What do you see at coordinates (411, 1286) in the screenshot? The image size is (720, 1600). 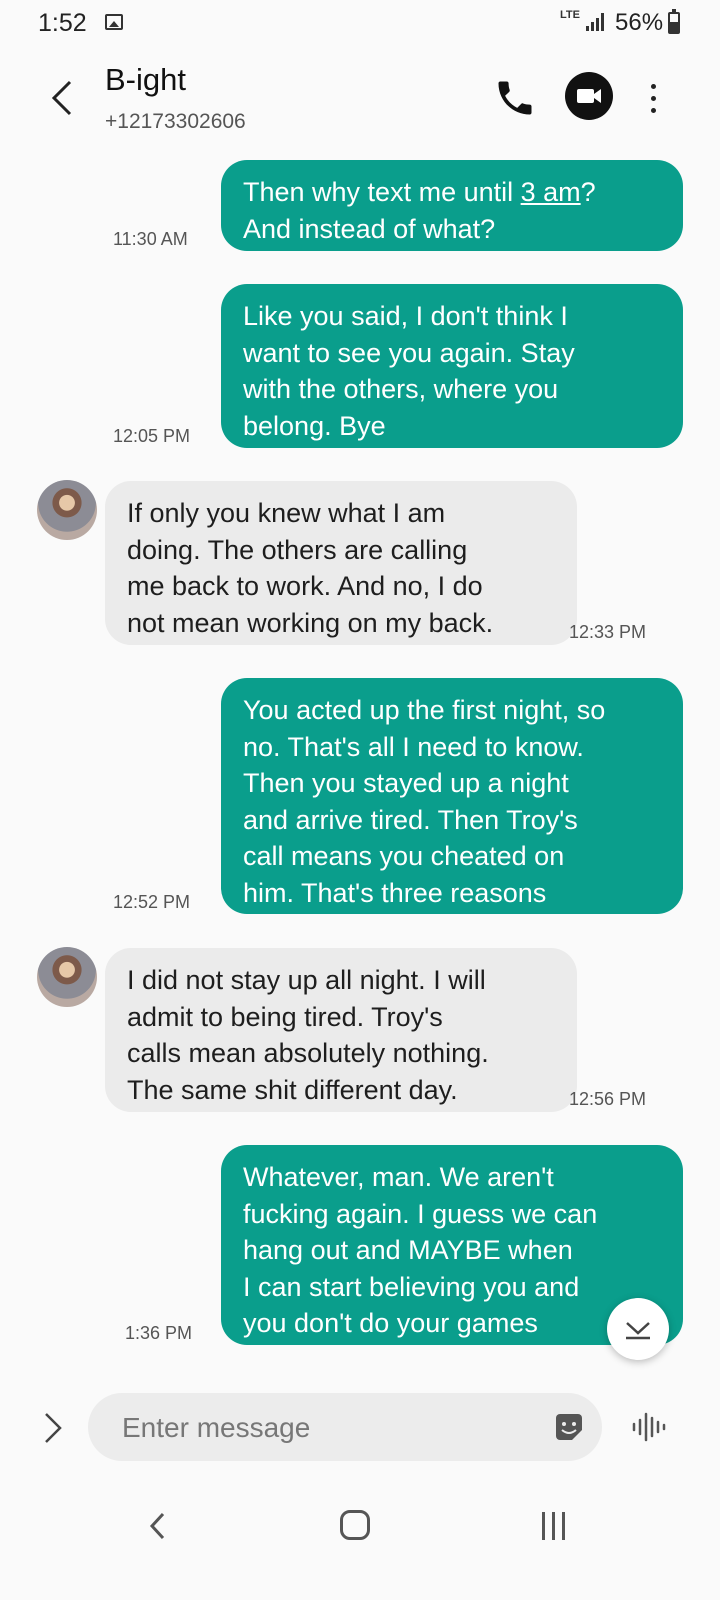 I see `message-text-line: I can start believing you and` at bounding box center [411, 1286].